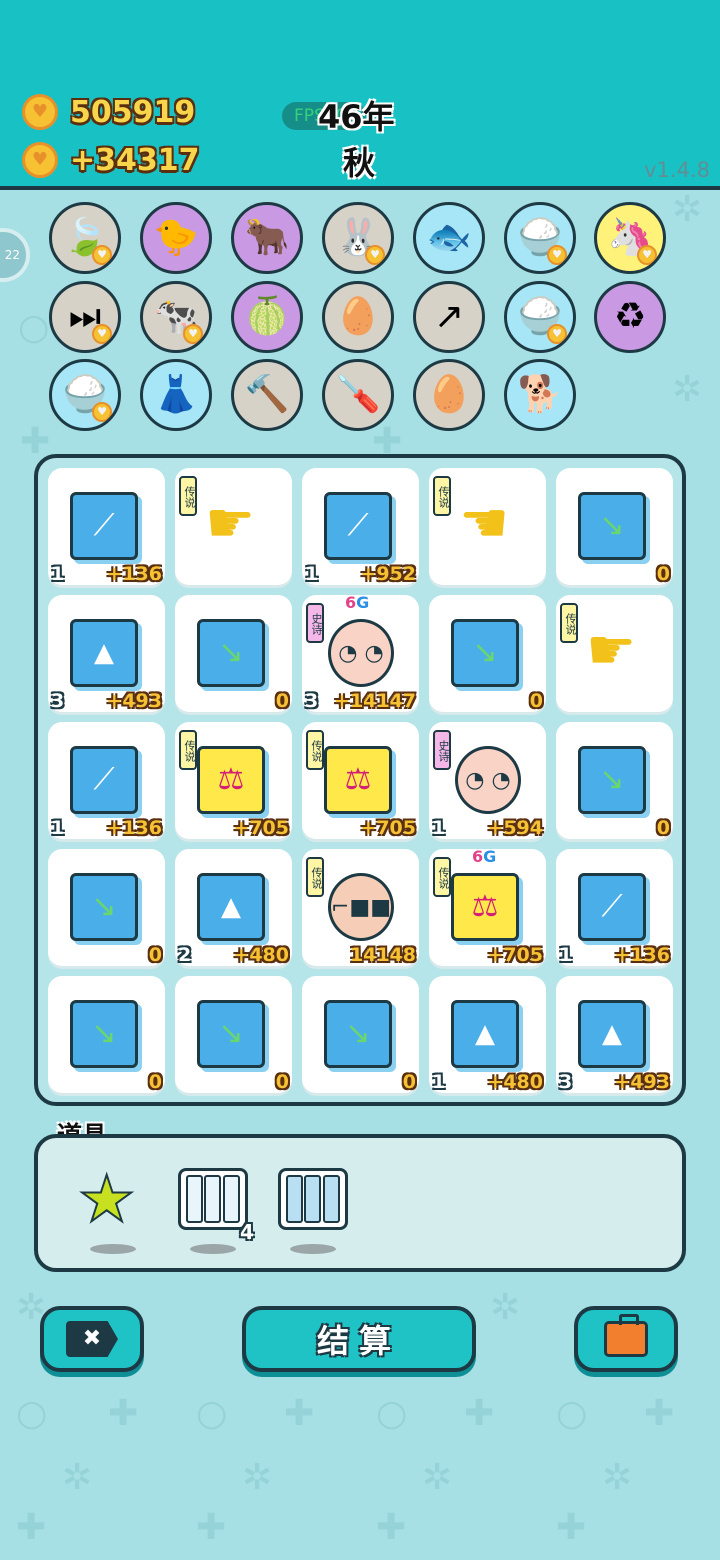  I want to click on settle-label: 结算, so click(358, 1341).